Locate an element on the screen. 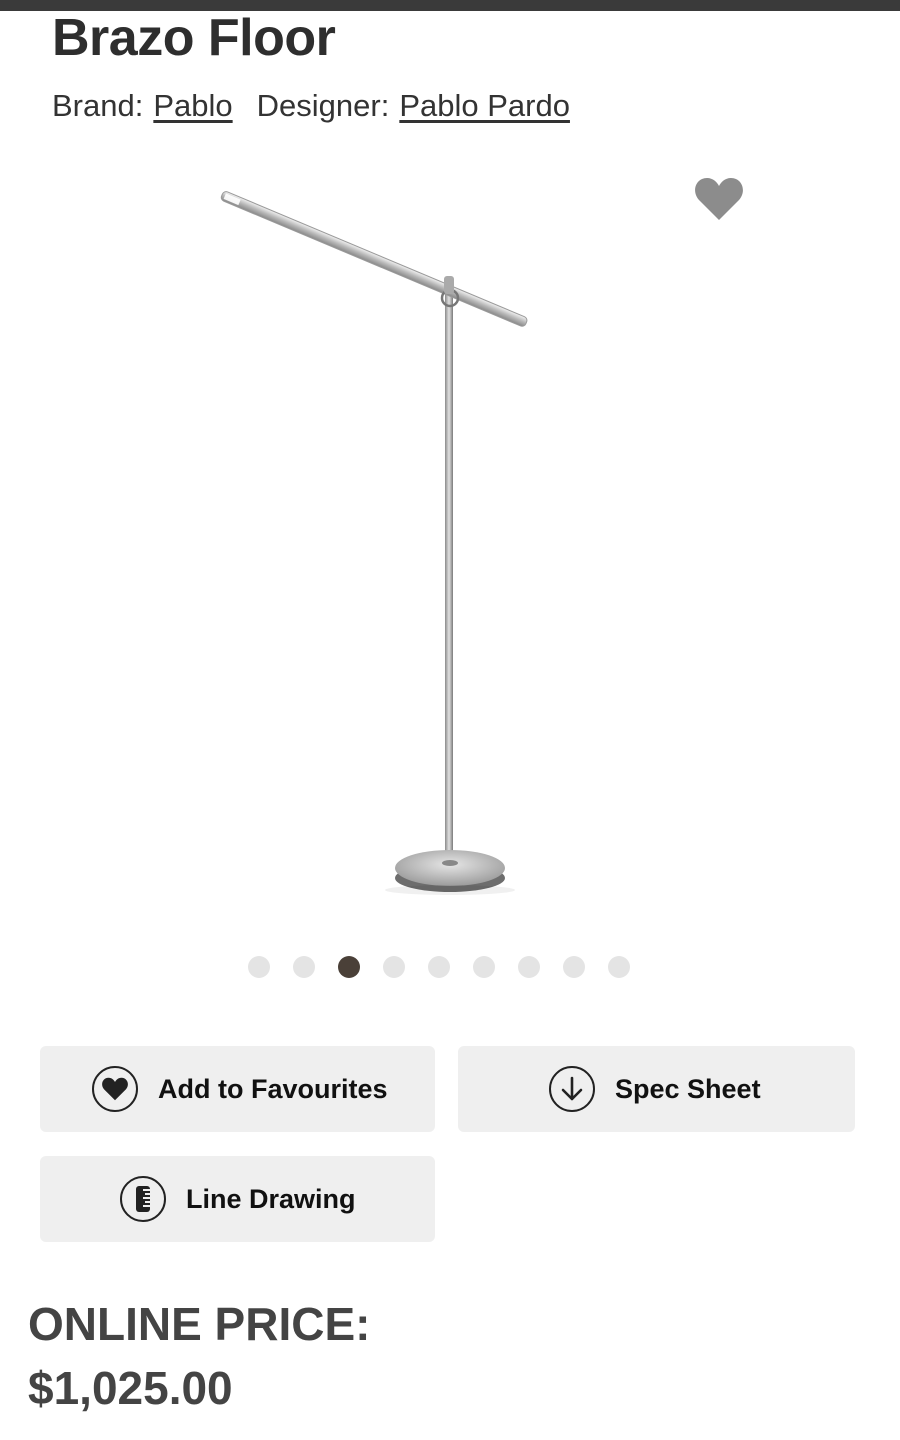 Image resolution: width=900 pixels, height=1440 pixels. heart-circle-icon is located at coordinates (115, 1089).